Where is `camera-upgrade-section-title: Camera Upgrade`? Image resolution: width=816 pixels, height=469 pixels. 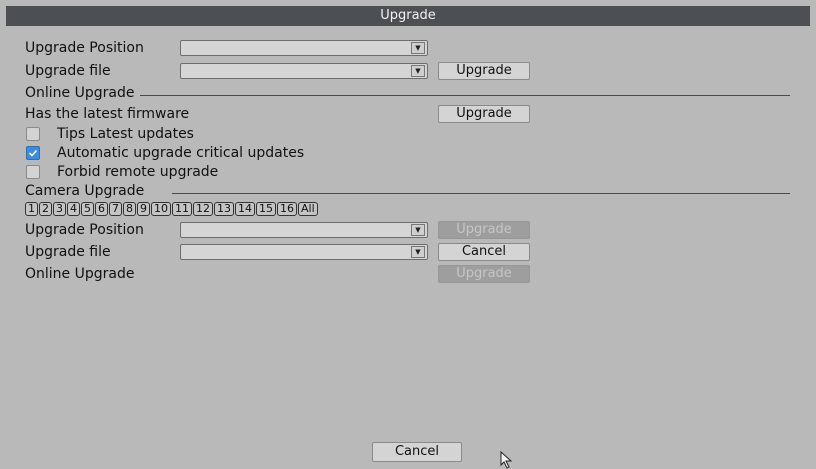
camera-upgrade-section-title: Camera Upgrade is located at coordinates (85, 191).